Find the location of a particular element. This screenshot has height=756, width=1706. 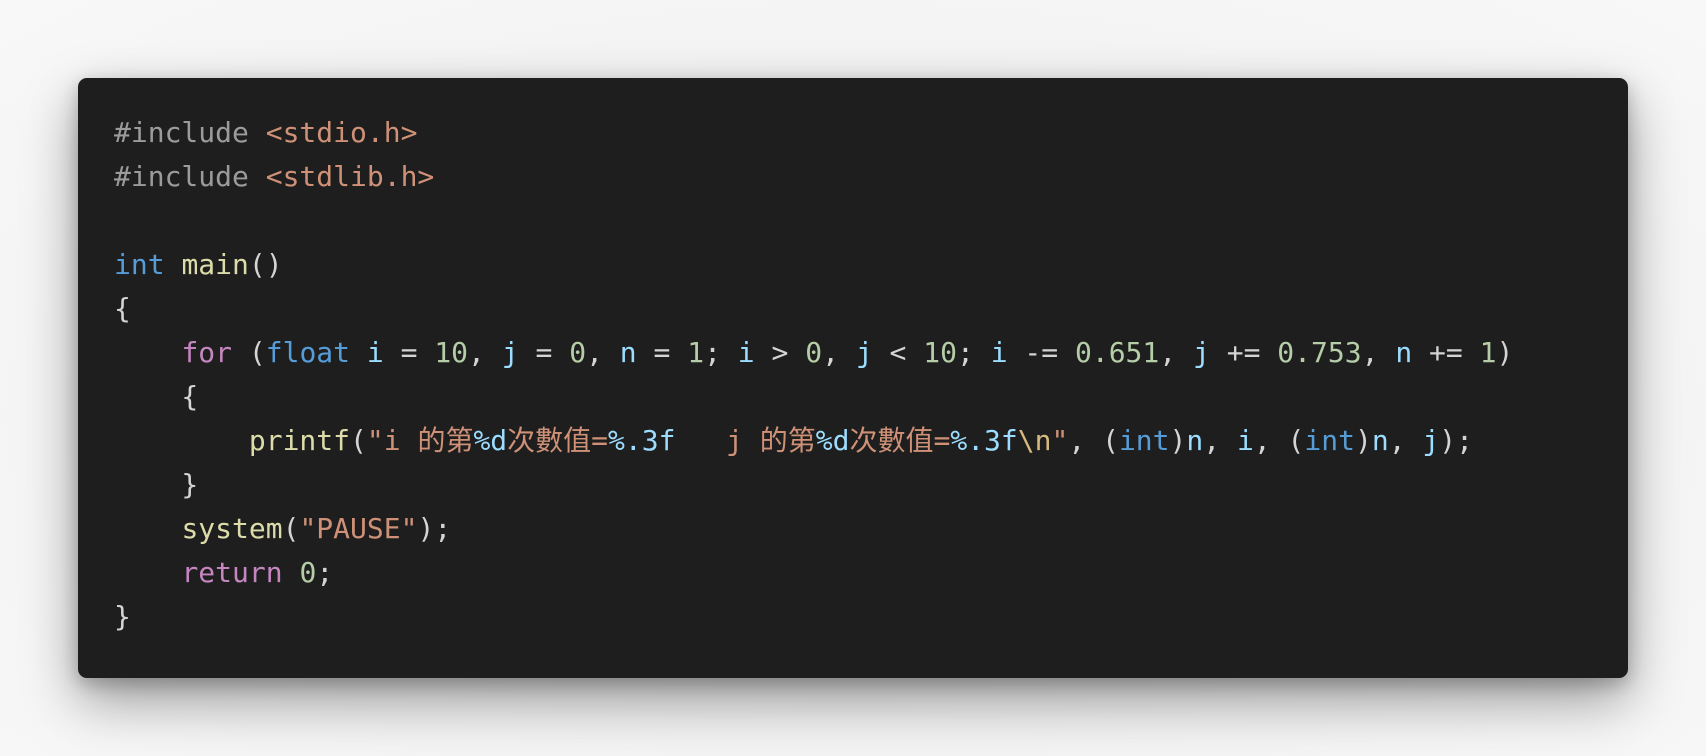

string-token: "PAUSE" is located at coordinates (358, 528).